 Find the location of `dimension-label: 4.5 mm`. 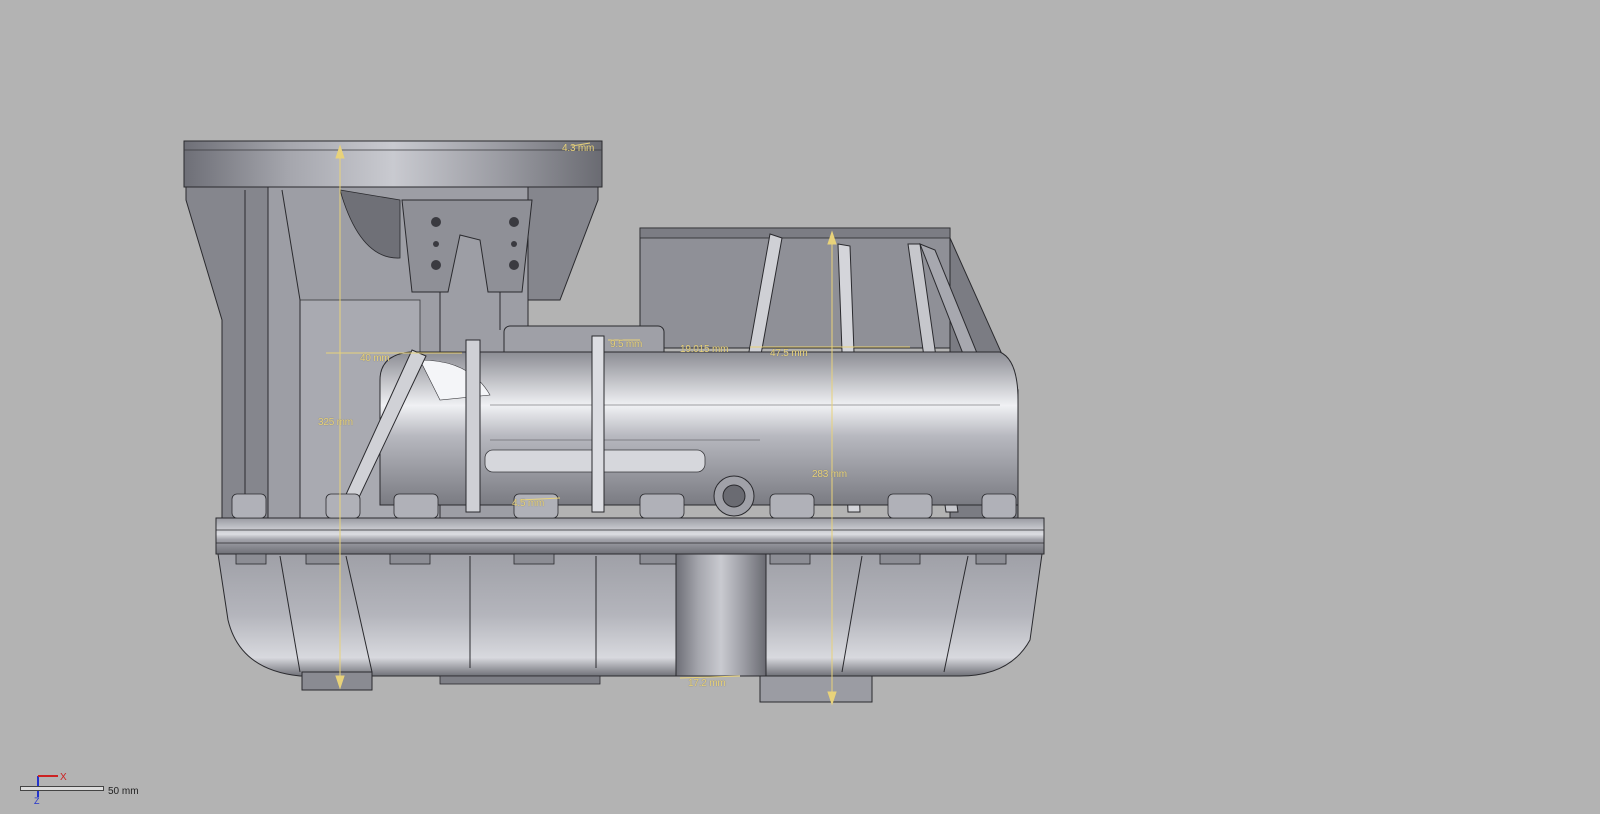

dimension-label: 4.5 mm is located at coordinates (528, 503).